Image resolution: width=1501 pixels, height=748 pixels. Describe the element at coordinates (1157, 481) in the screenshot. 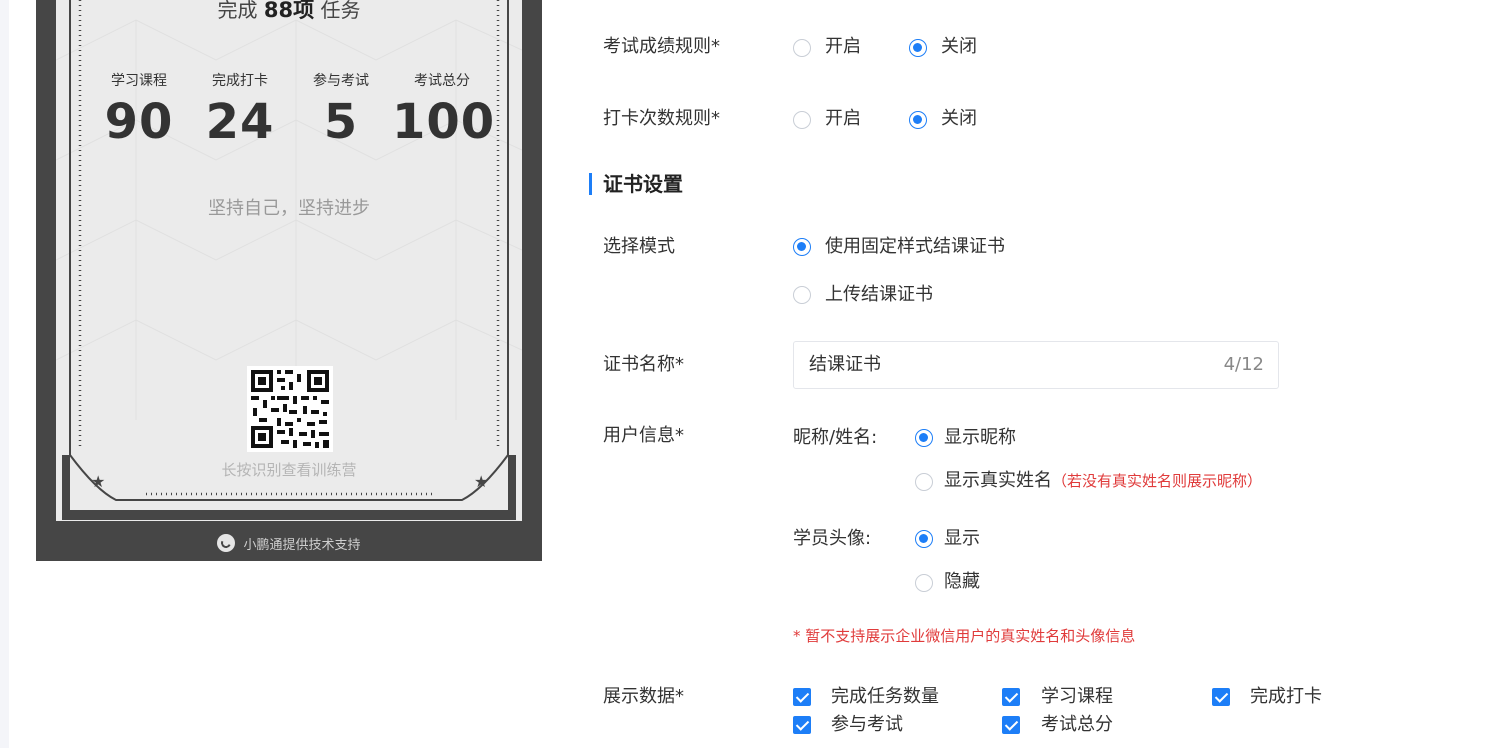

I see `realname-hint: （若没有真实姓名则展示昵称）` at that location.